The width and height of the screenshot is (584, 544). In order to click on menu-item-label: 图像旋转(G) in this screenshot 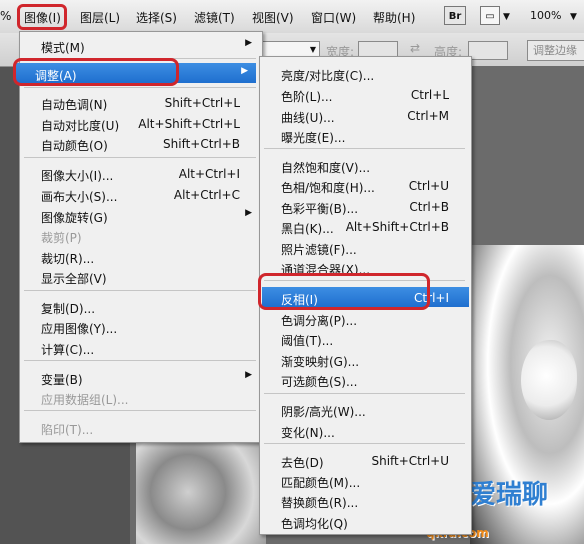, I will do `click(74, 218)`.